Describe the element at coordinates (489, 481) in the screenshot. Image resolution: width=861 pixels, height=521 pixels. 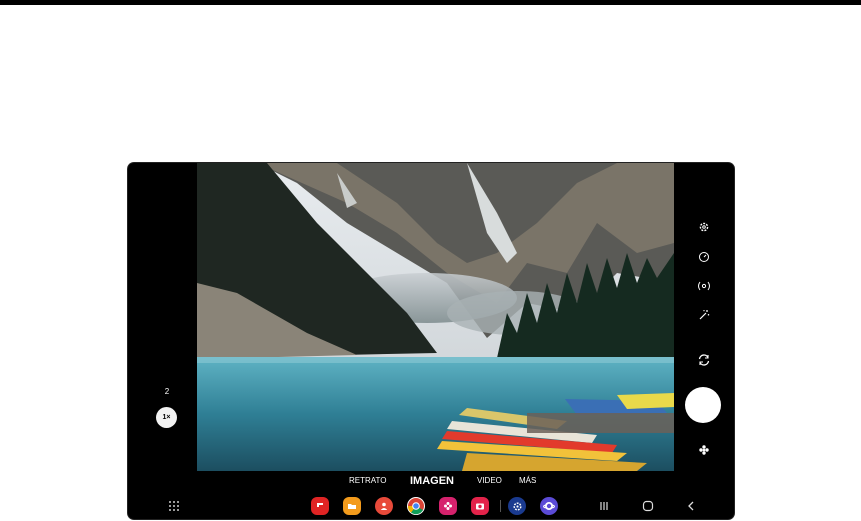
I see `mode-video: VIDEO` at that location.